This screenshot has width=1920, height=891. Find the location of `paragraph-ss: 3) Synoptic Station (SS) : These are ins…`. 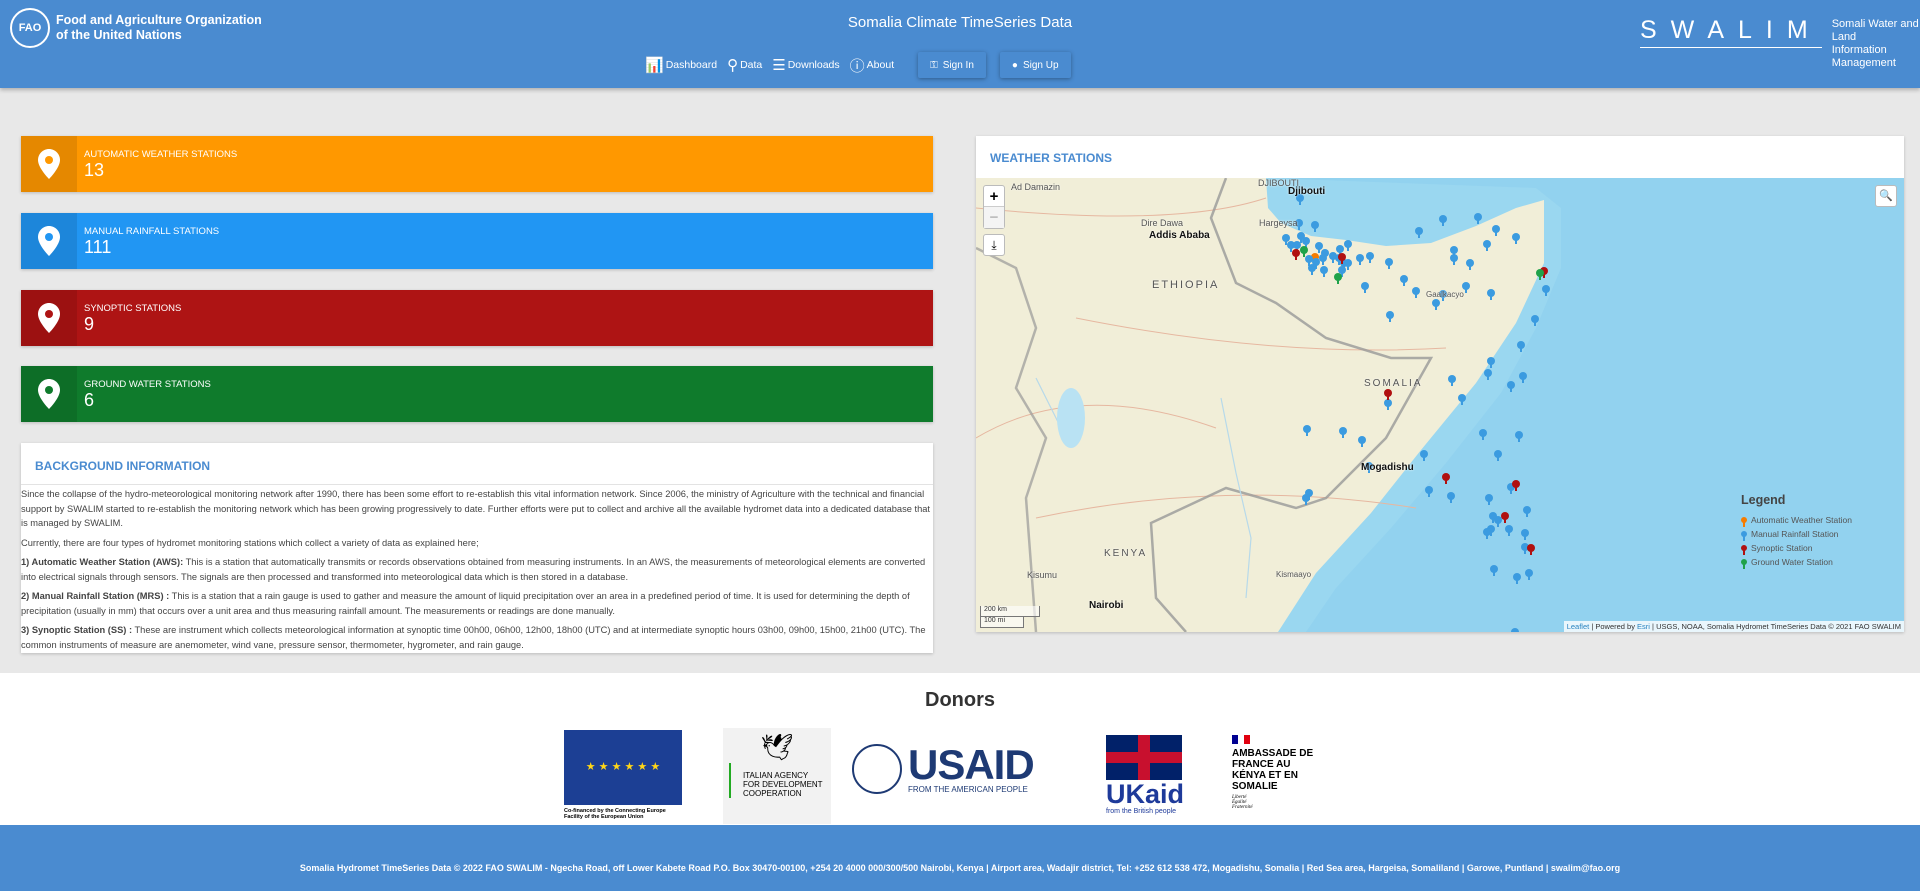

paragraph-ss: 3) Synoptic Station (SS) : These are ins… is located at coordinates (477, 637).